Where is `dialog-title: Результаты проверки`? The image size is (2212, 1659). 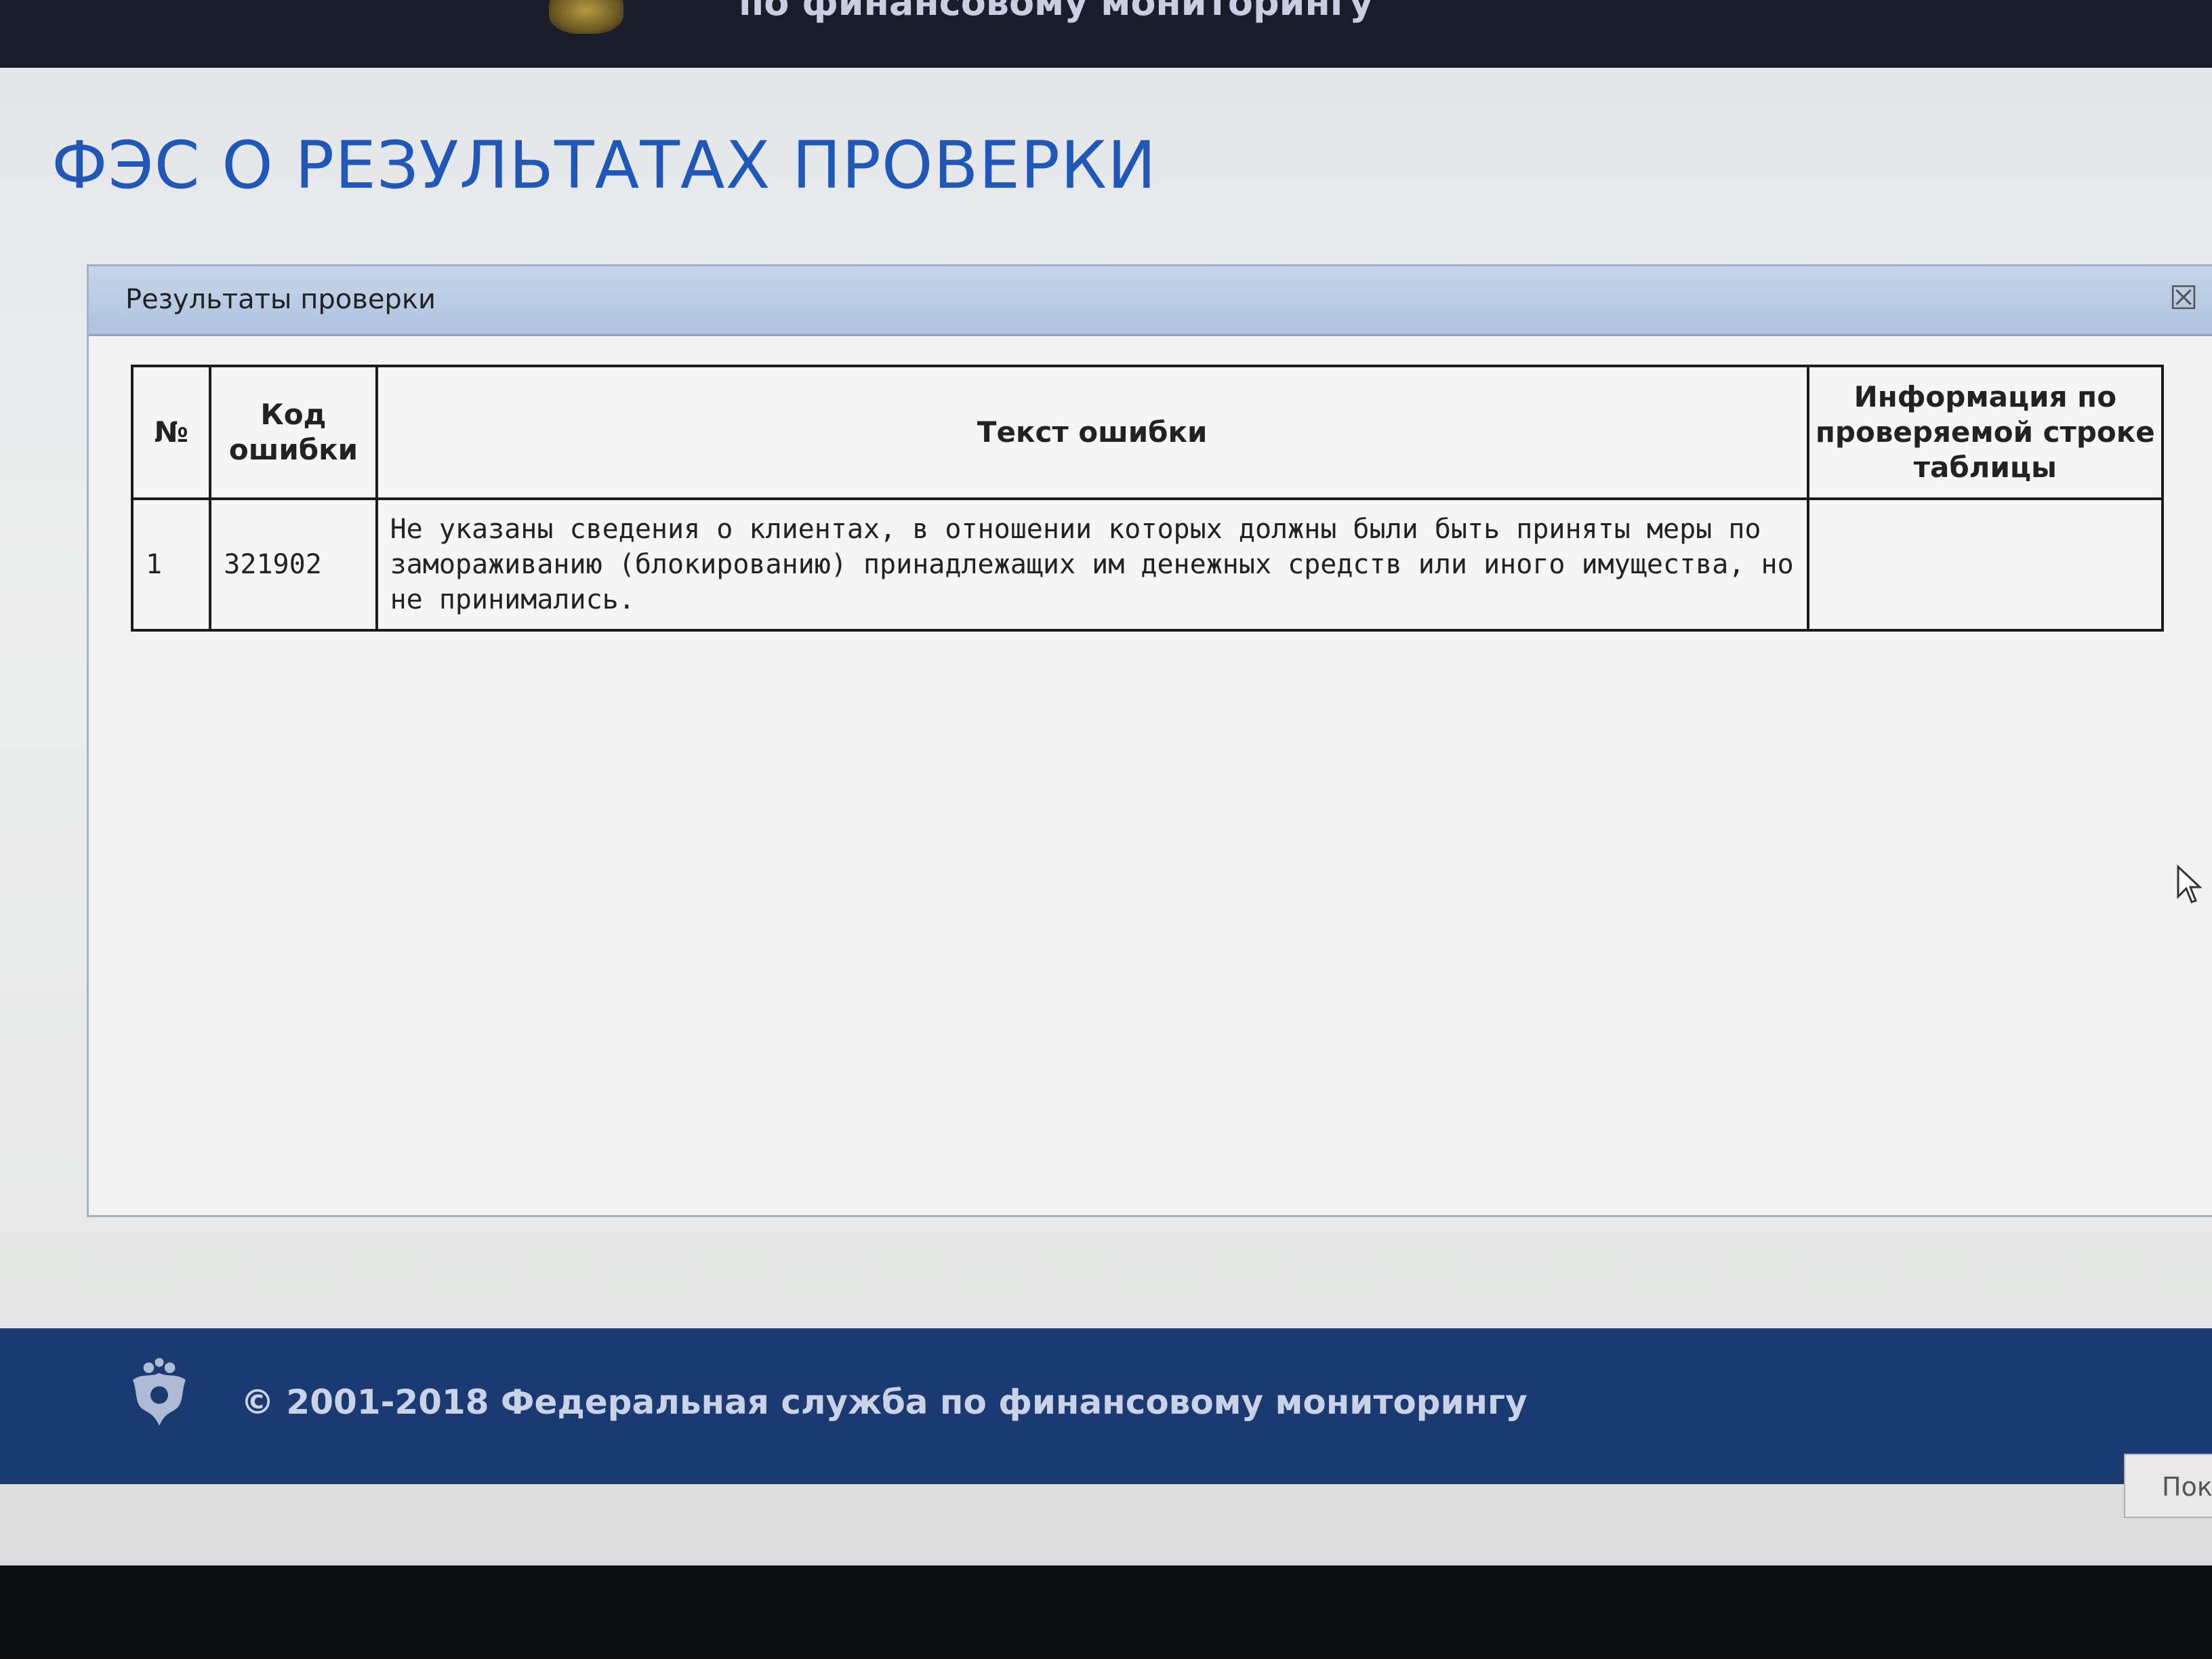
dialog-title: Результаты проверки is located at coordinates (280, 299).